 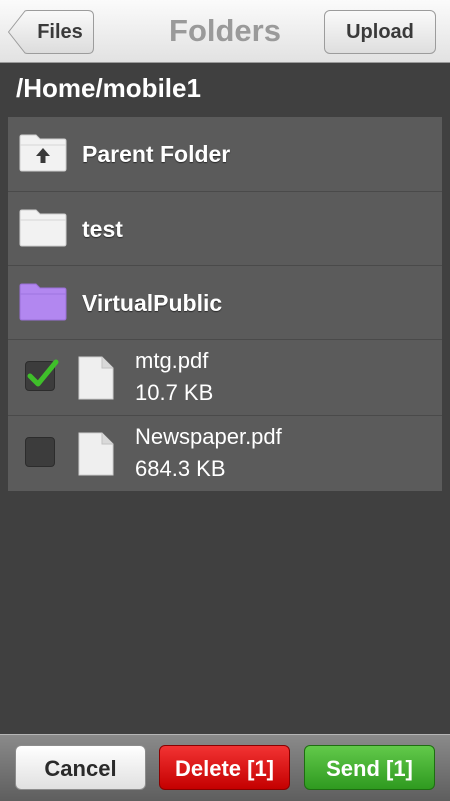 I want to click on upload-button: Upload, so click(x=380, y=32).